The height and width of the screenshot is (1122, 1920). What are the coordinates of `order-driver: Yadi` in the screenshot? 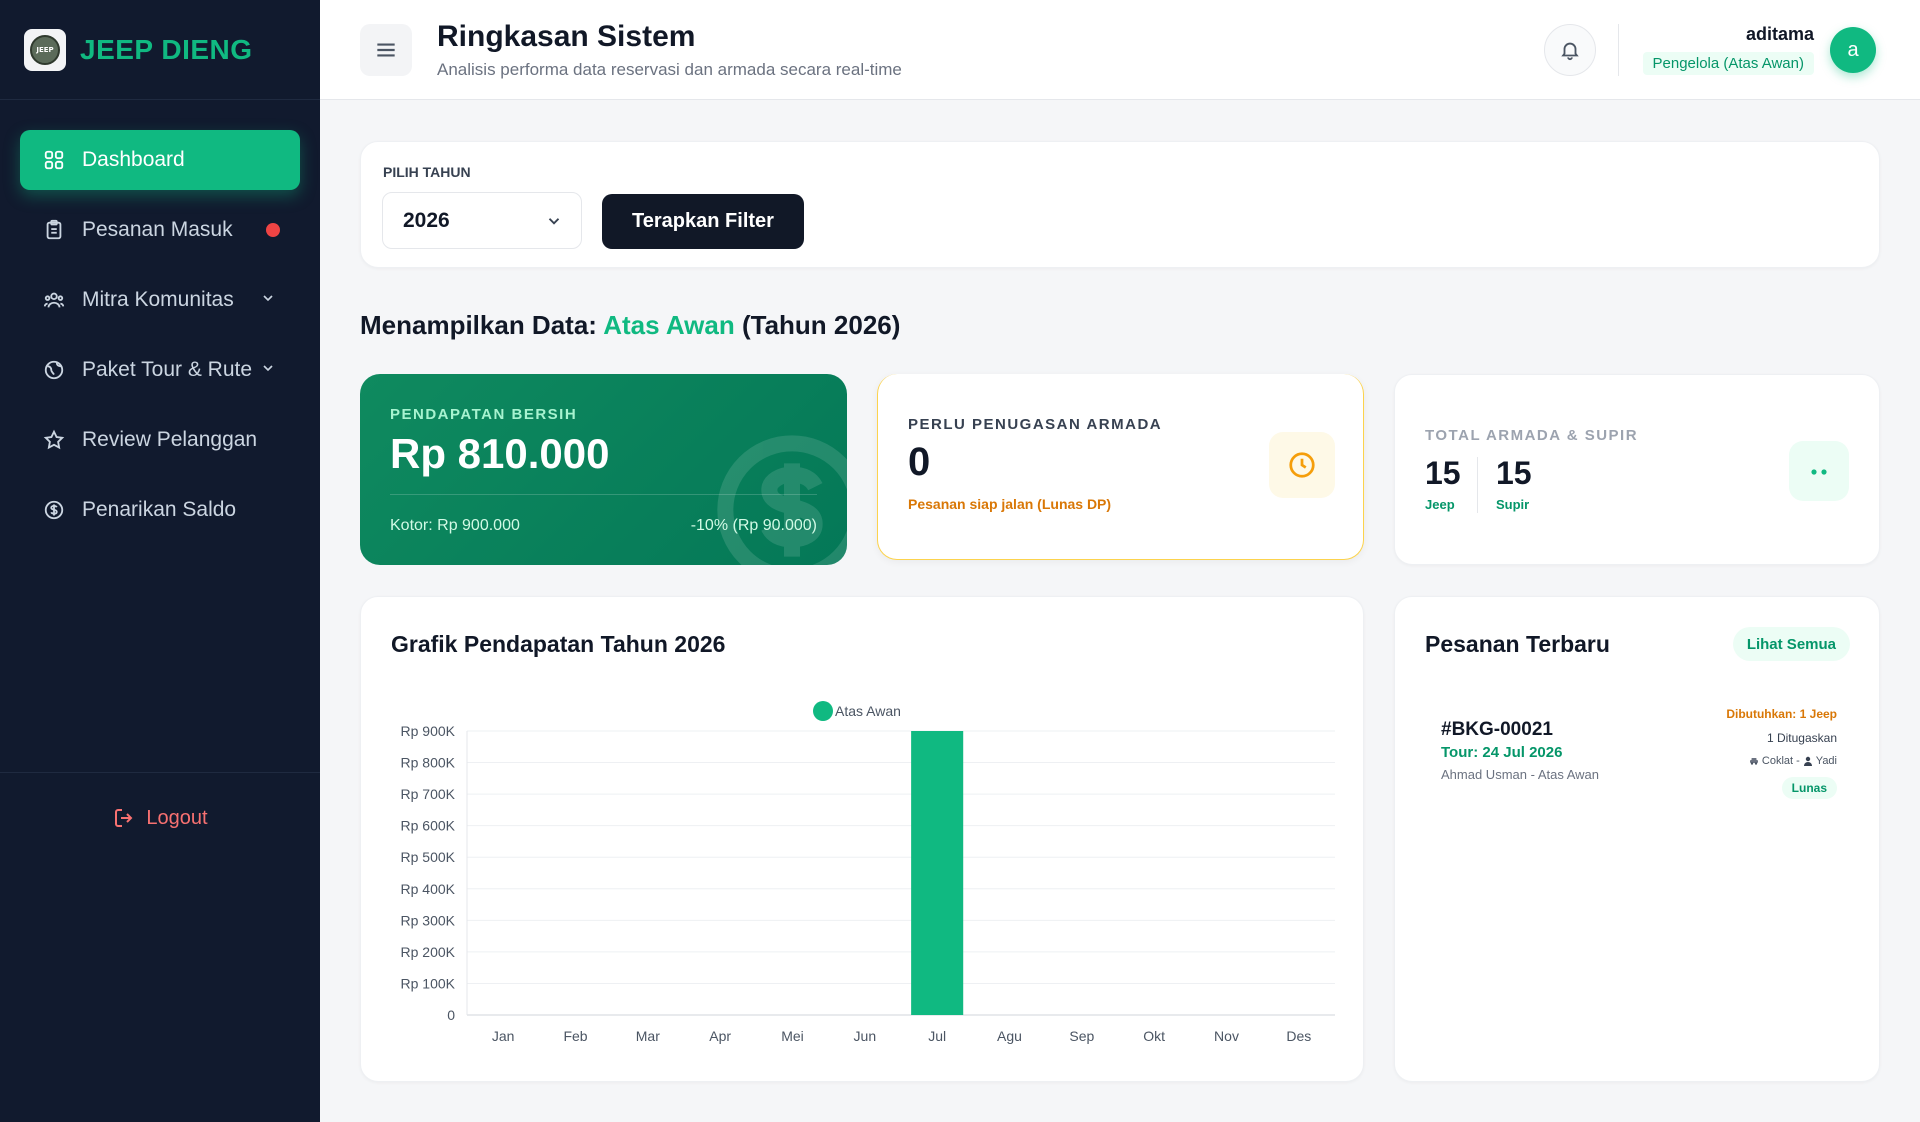 It's located at (1826, 761).